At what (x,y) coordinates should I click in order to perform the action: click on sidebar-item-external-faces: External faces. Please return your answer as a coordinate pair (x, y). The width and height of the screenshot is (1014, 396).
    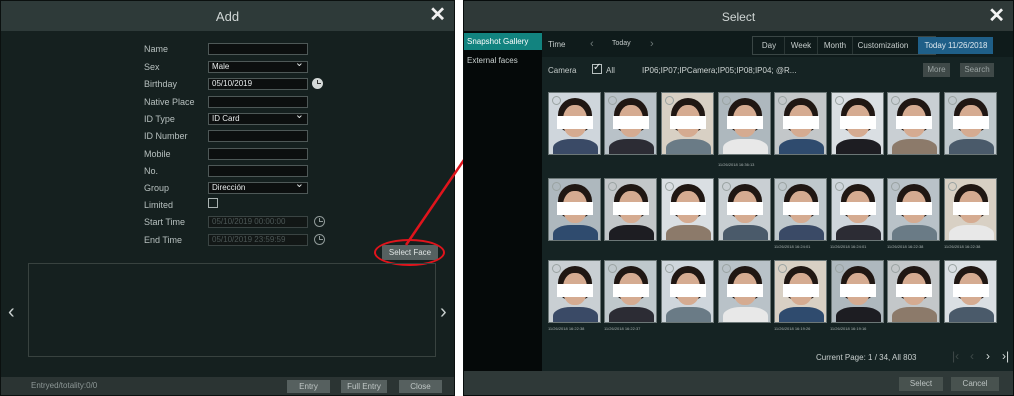
    Looking at the image, I should click on (503, 60).